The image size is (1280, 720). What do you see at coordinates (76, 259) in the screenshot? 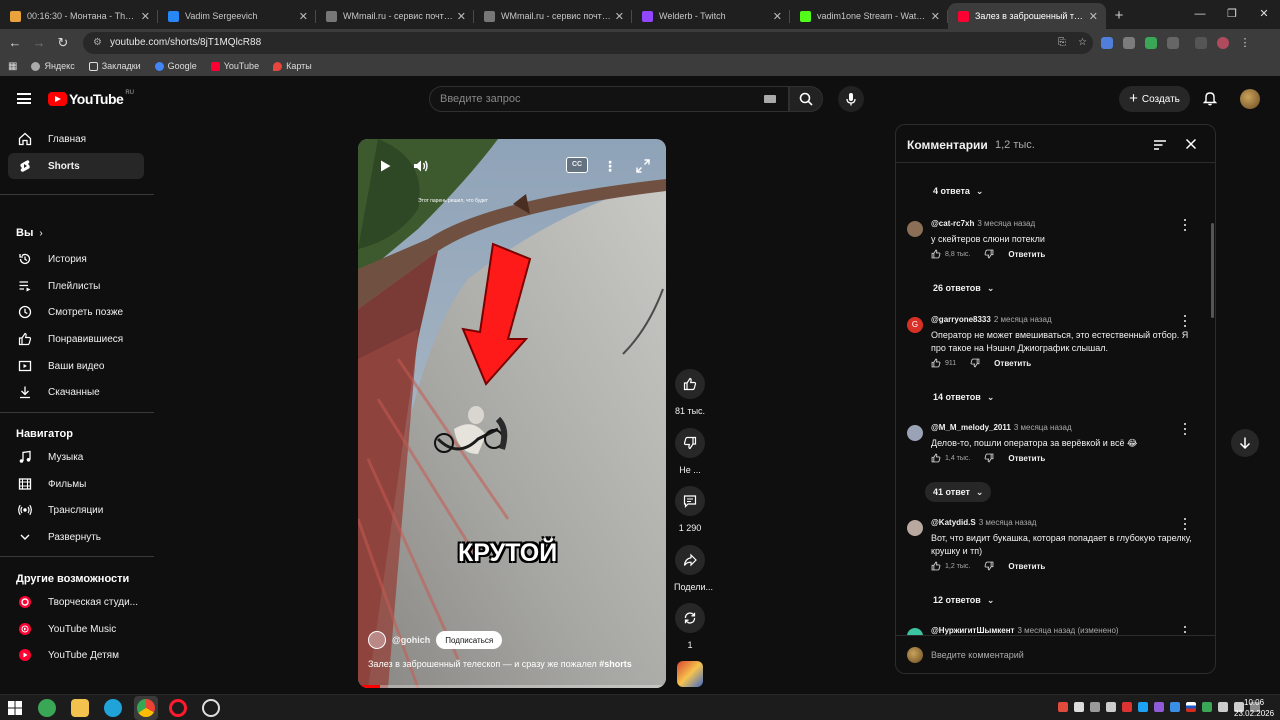
I see `sidebar-item-history: История` at bounding box center [76, 259].